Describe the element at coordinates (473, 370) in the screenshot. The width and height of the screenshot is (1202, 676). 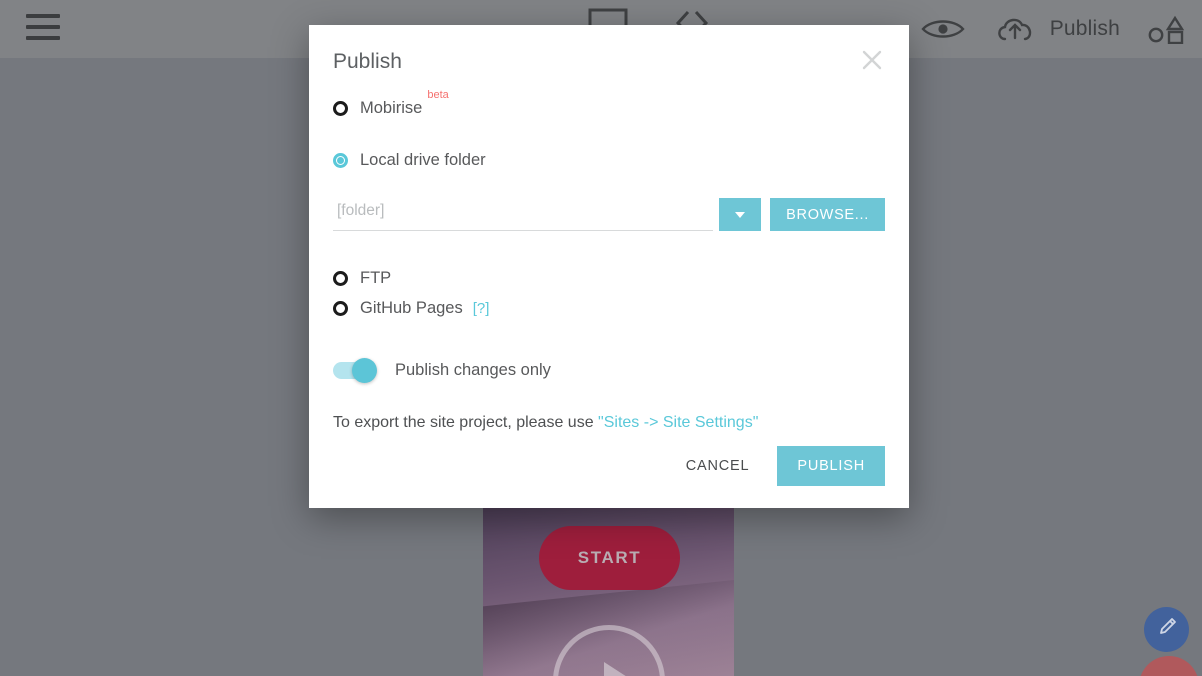
I see `publish-changes-only-label: Publish changes only` at that location.